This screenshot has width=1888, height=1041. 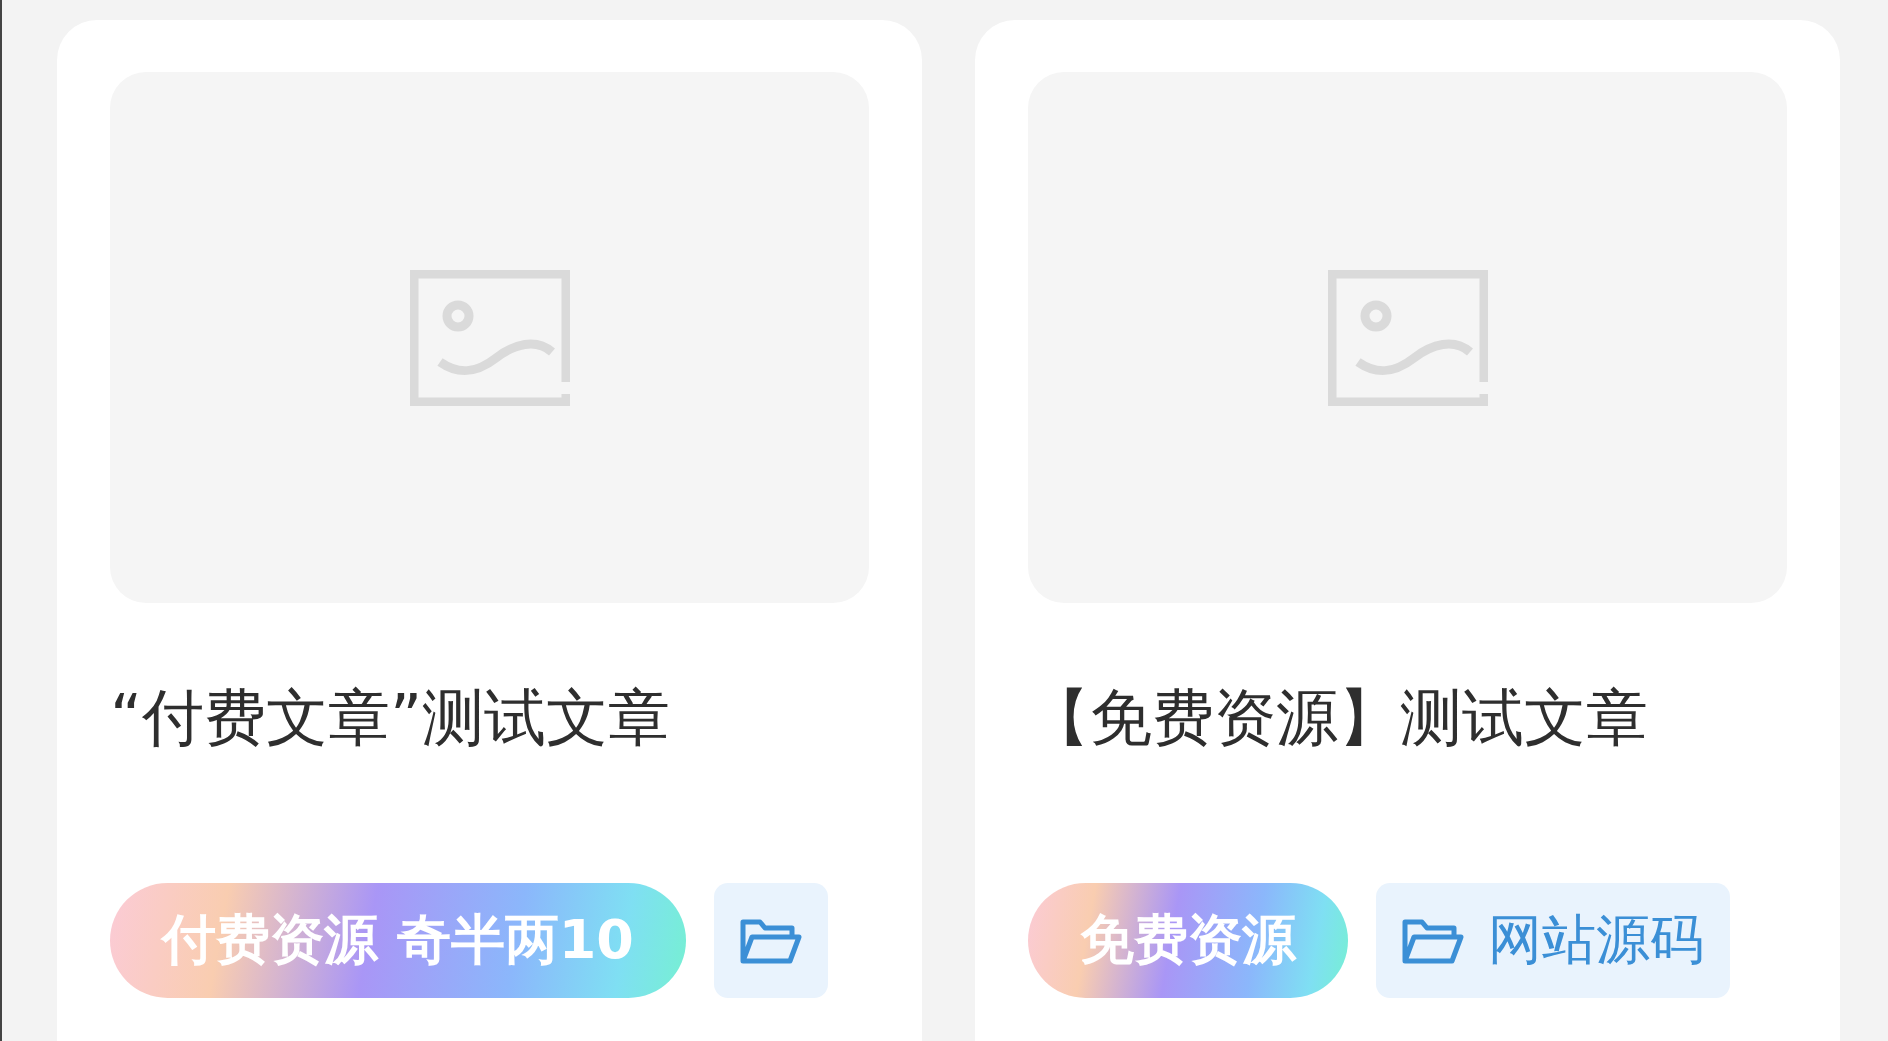 What do you see at coordinates (398, 940) in the screenshot?
I see `price-tag: 付费资源 奇半两10` at bounding box center [398, 940].